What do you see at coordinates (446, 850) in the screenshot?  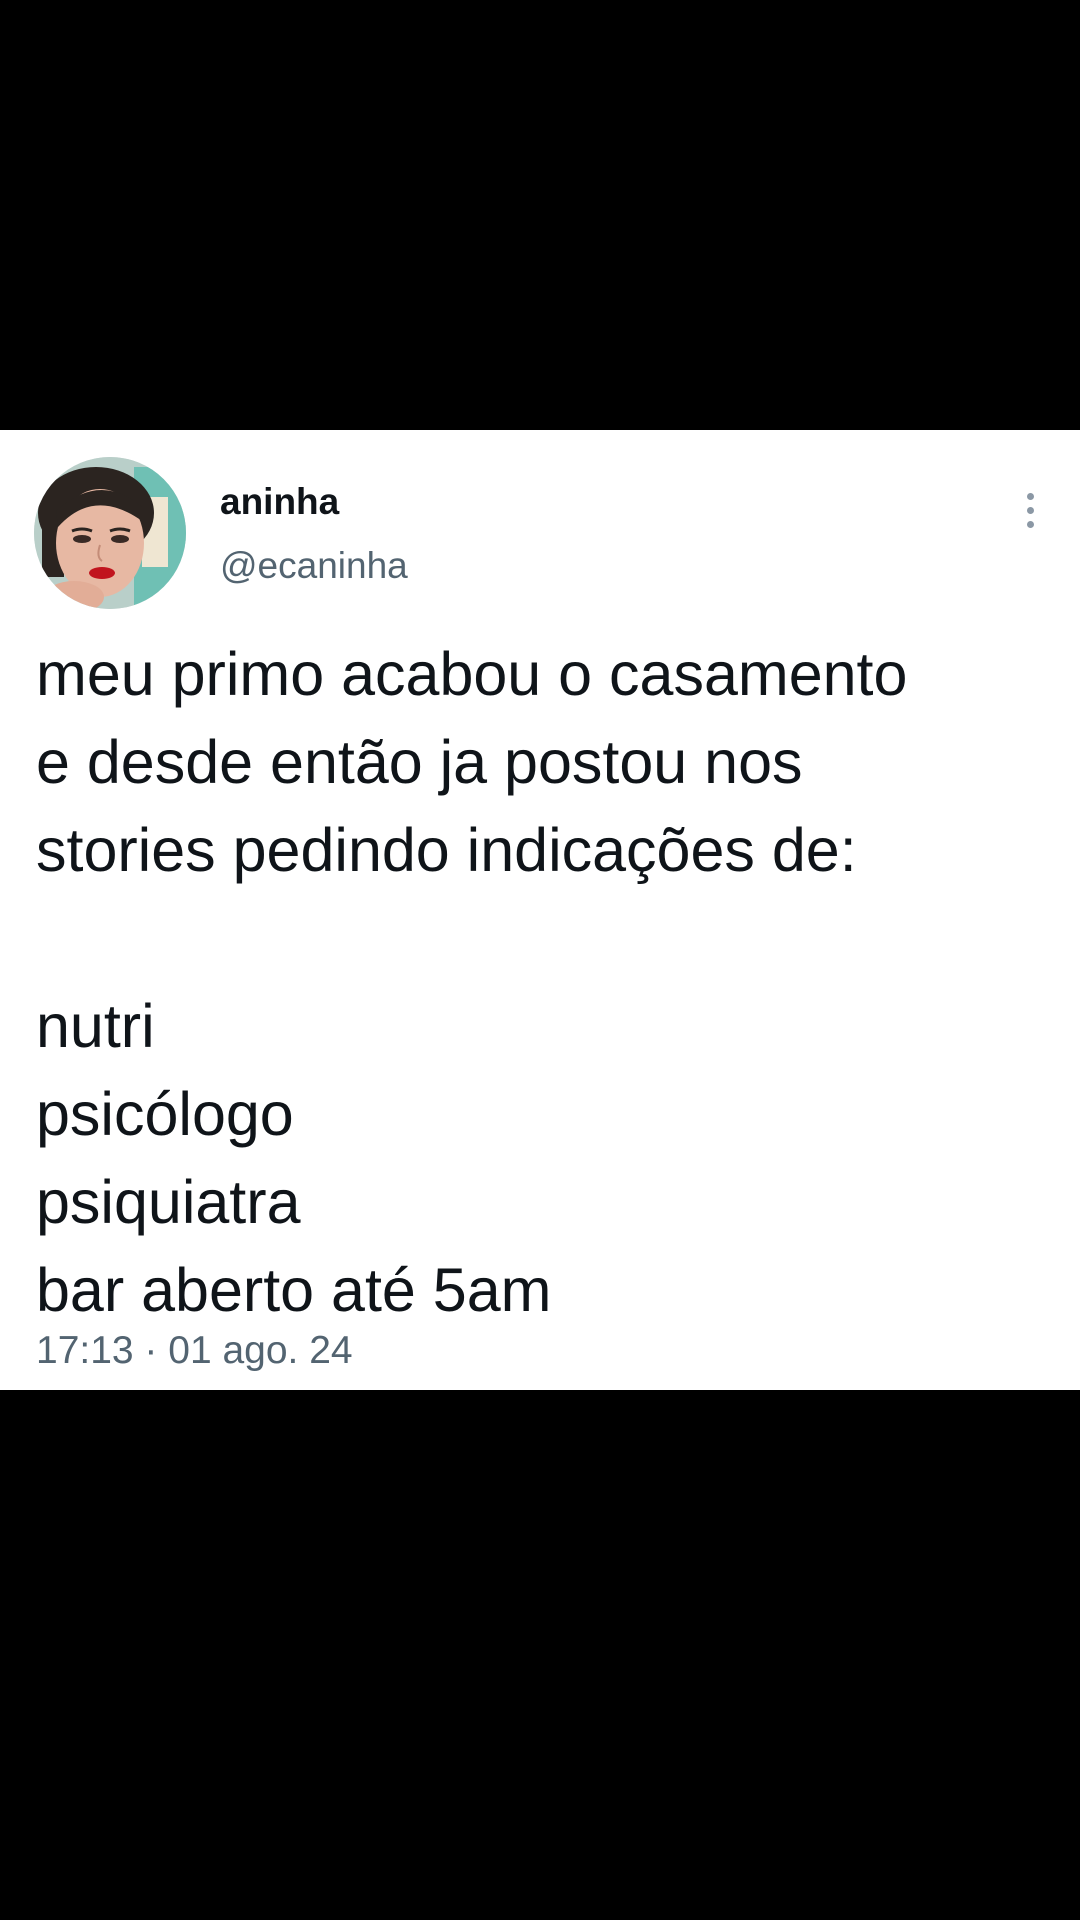 I see `tweet-text-line: stories pedindo indicações de:` at bounding box center [446, 850].